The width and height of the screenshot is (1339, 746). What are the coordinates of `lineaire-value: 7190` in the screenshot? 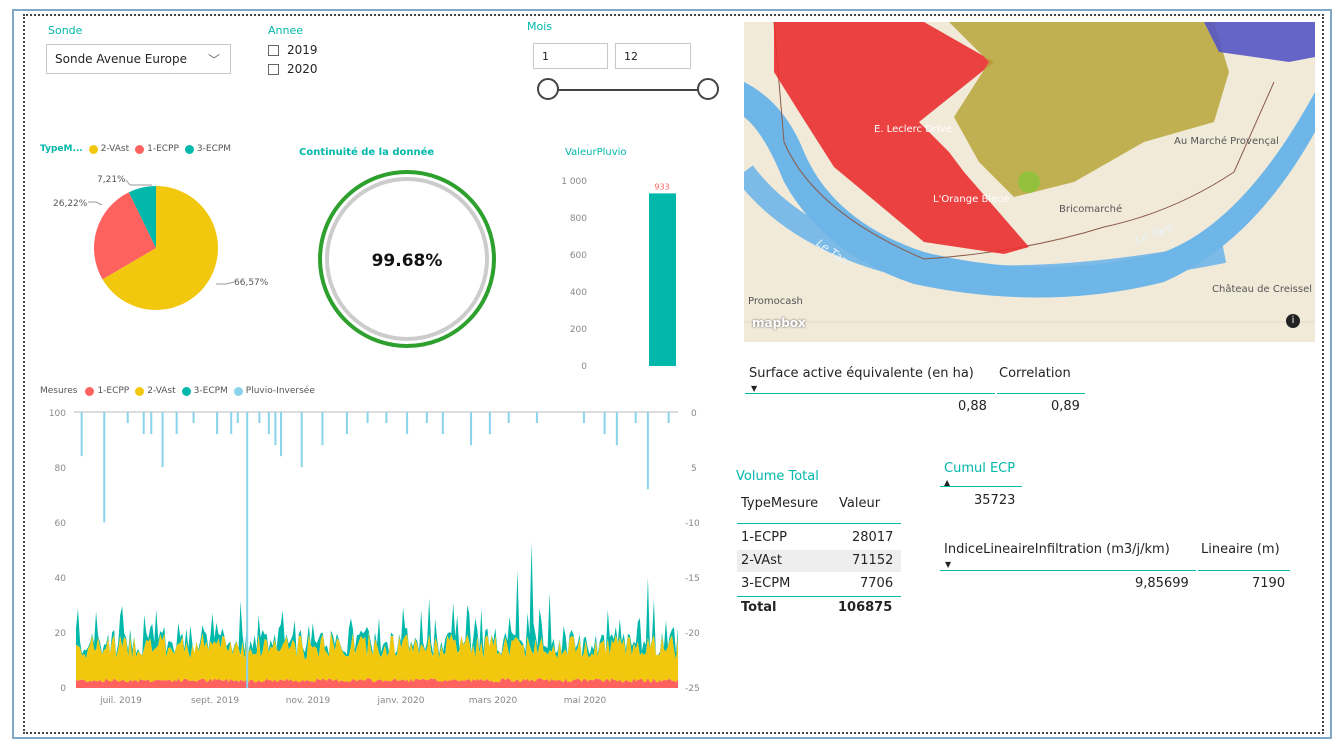 It's located at (1269, 583).